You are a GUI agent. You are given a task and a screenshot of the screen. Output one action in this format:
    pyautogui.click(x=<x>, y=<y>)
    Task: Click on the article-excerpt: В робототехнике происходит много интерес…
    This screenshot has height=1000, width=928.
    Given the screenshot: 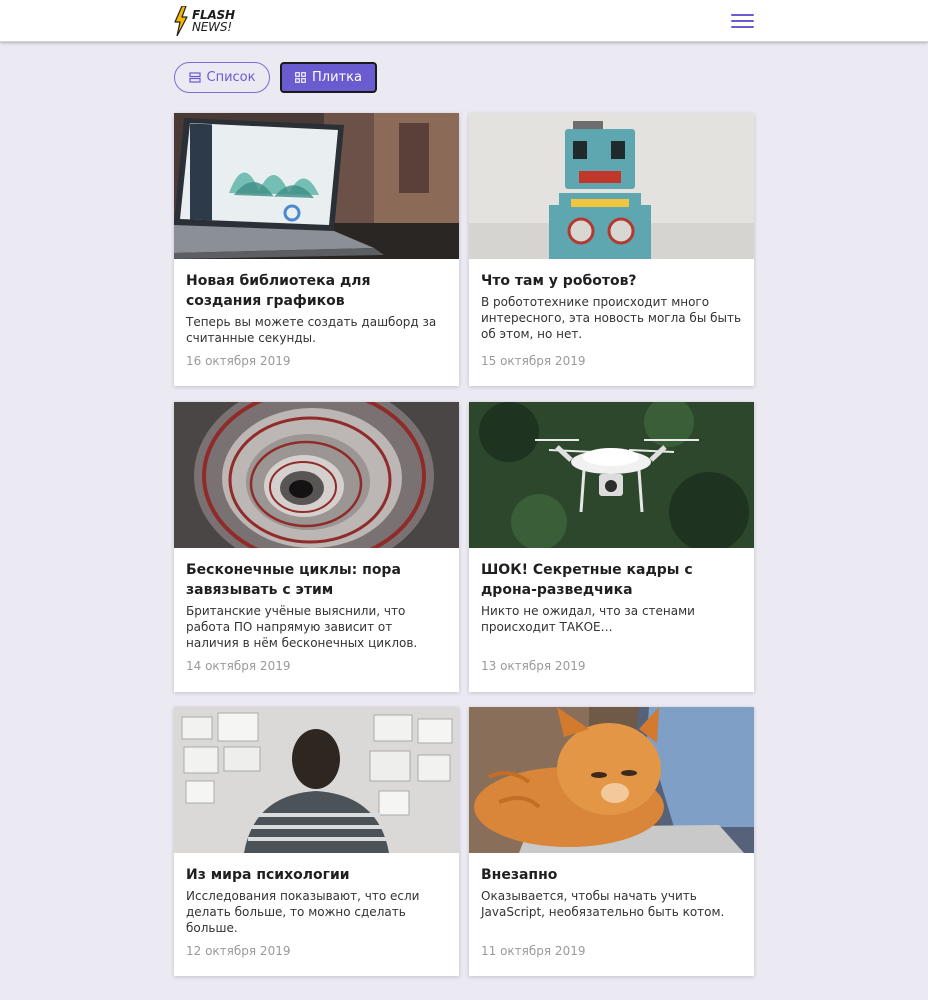 What is the action you would take?
    pyautogui.click(x=611, y=318)
    